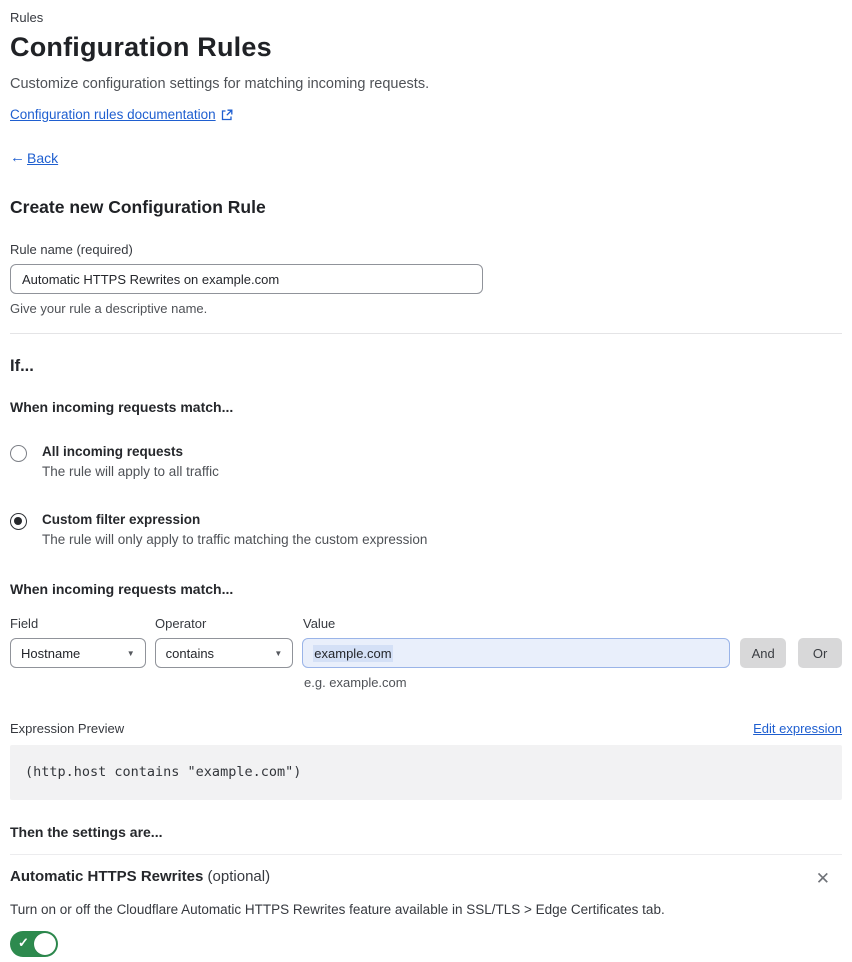 Image resolution: width=852 pixels, height=962 pixels. I want to click on back-link: Back, so click(42, 158).